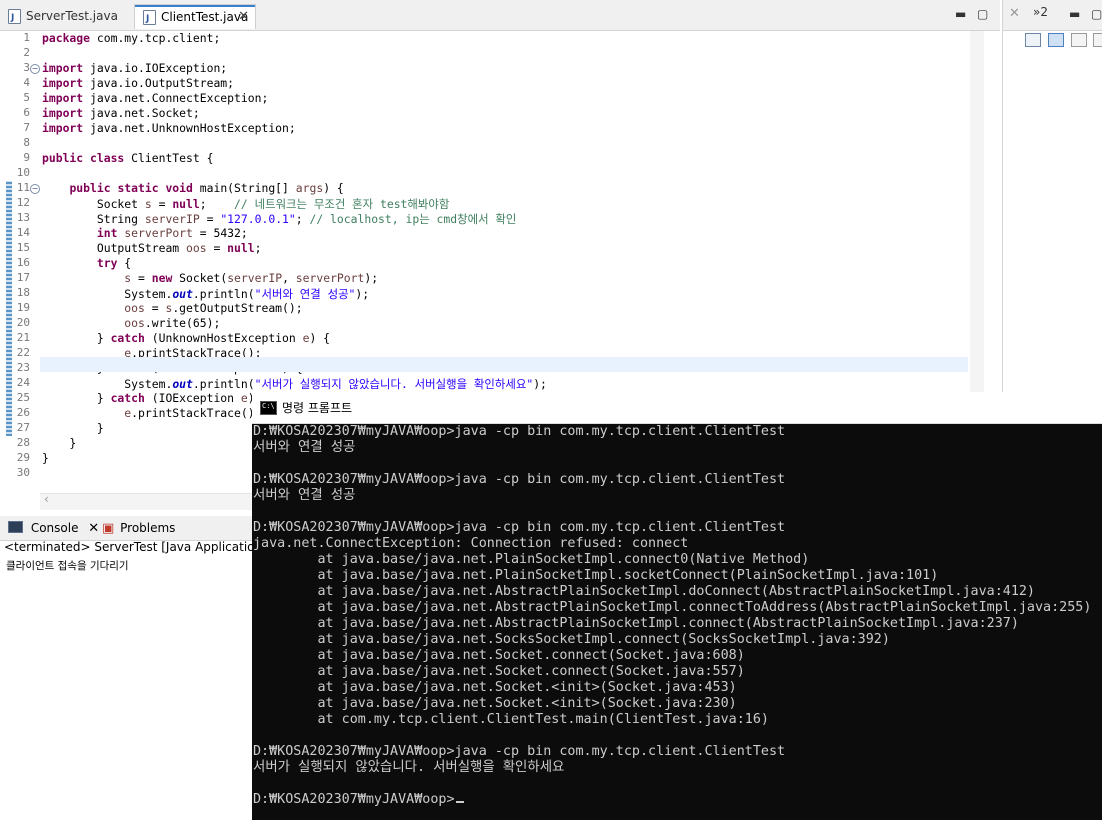 This screenshot has height=820, width=1102. I want to click on line-number: 29, so click(23, 457).